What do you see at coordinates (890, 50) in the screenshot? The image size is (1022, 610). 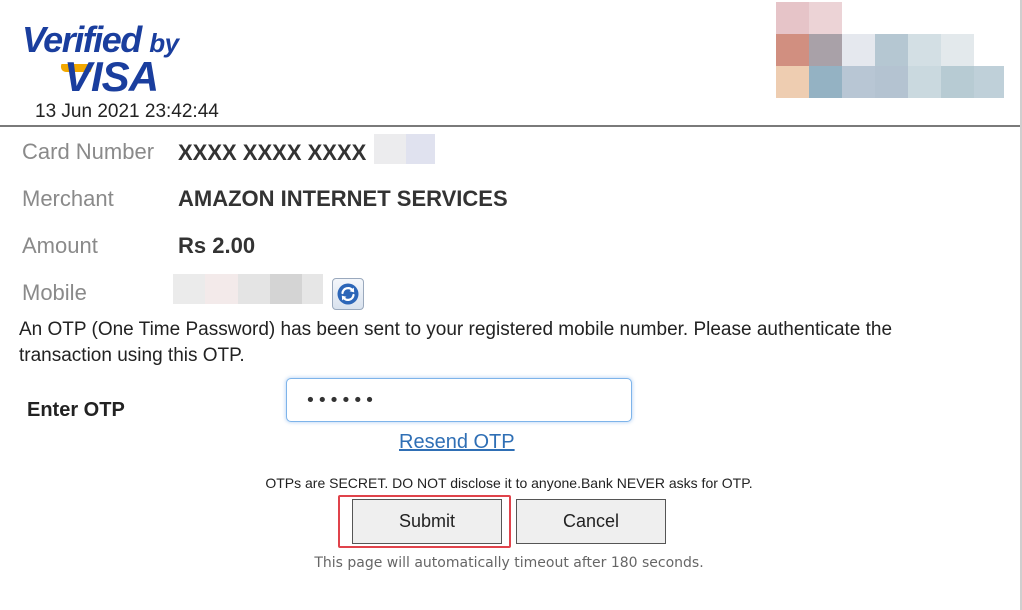 I see `bank-logo-pixelated` at bounding box center [890, 50].